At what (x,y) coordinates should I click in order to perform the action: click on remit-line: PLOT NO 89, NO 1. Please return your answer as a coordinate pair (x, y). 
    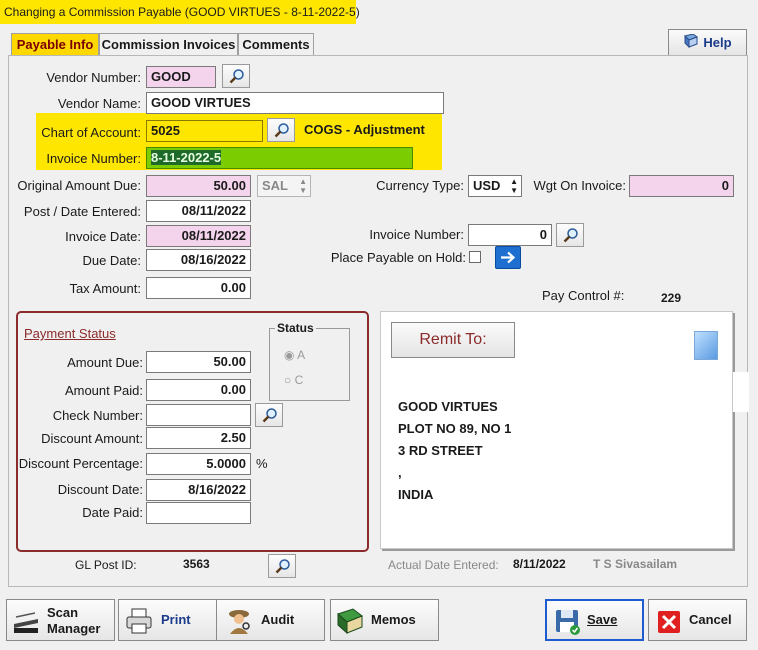
    Looking at the image, I should click on (455, 428).